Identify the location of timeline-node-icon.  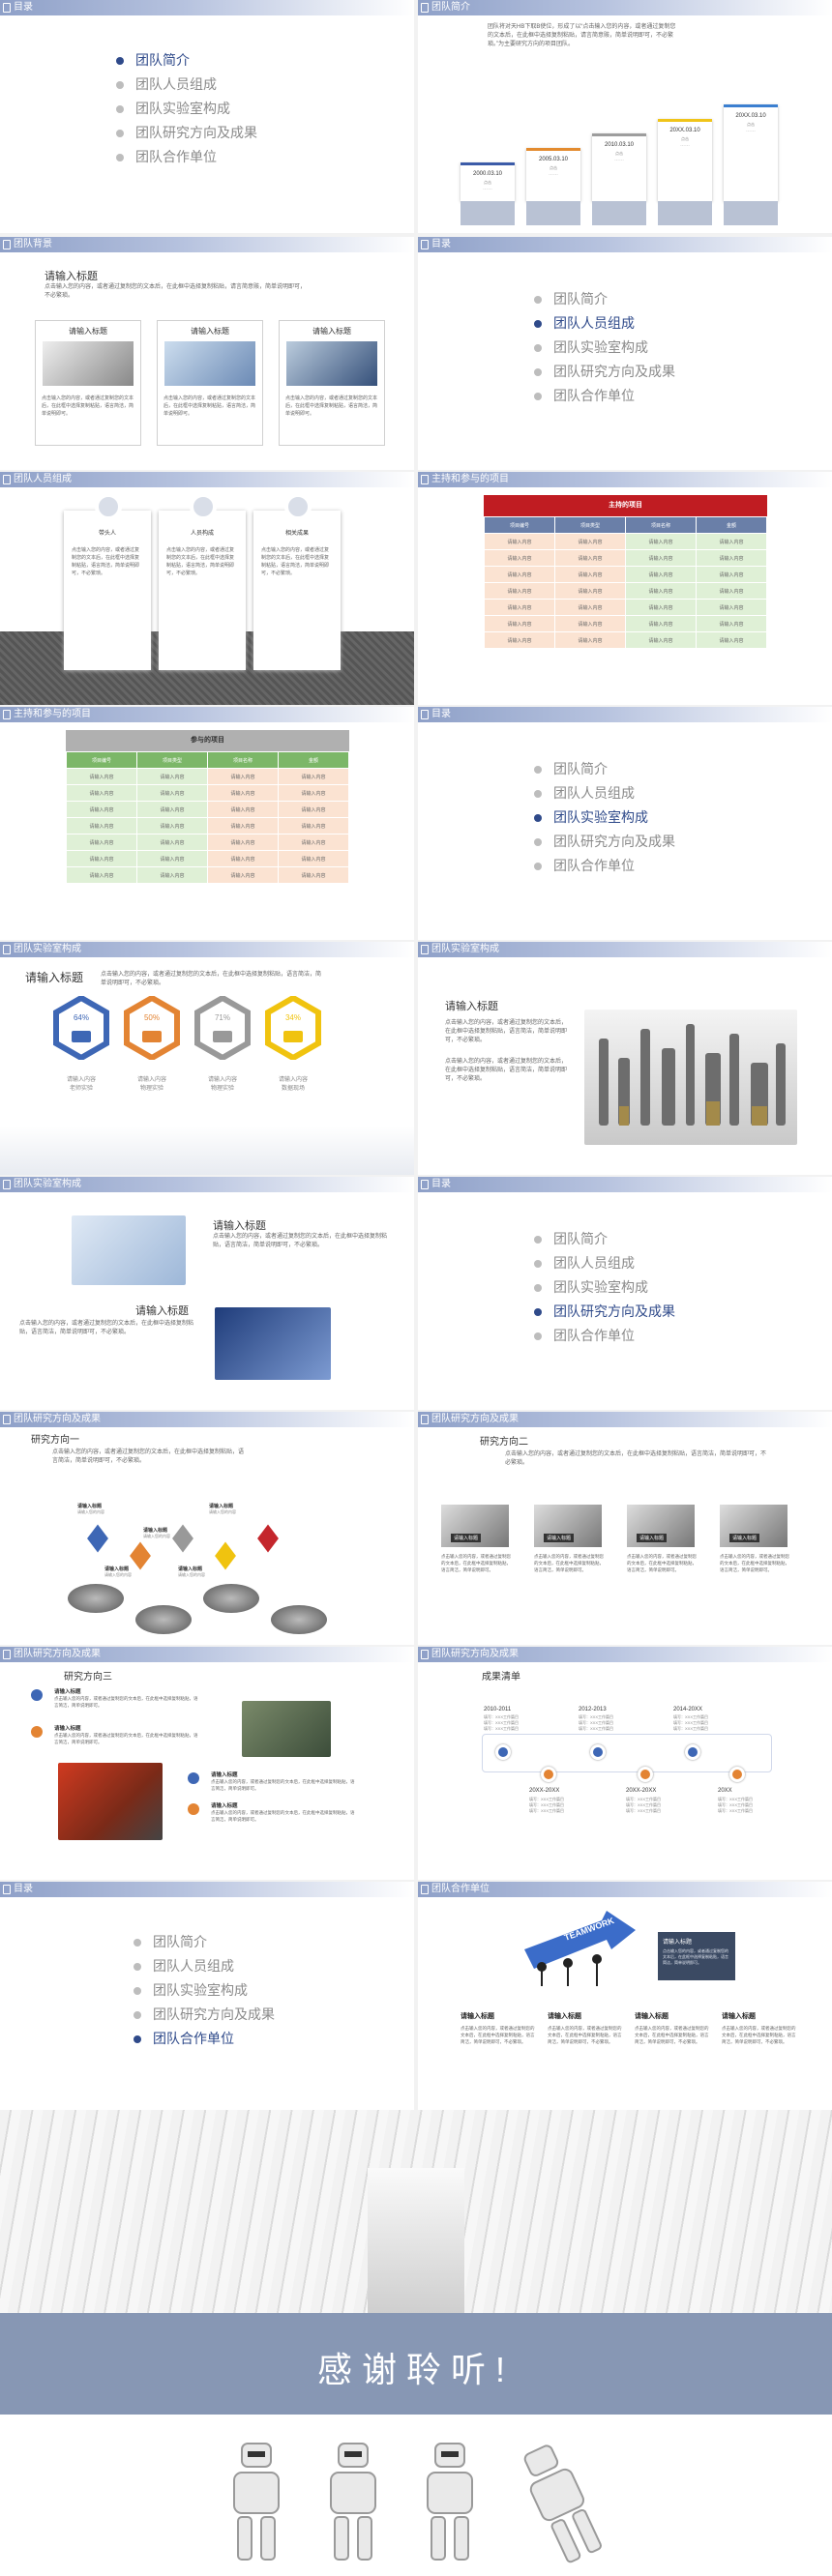
(645, 1774).